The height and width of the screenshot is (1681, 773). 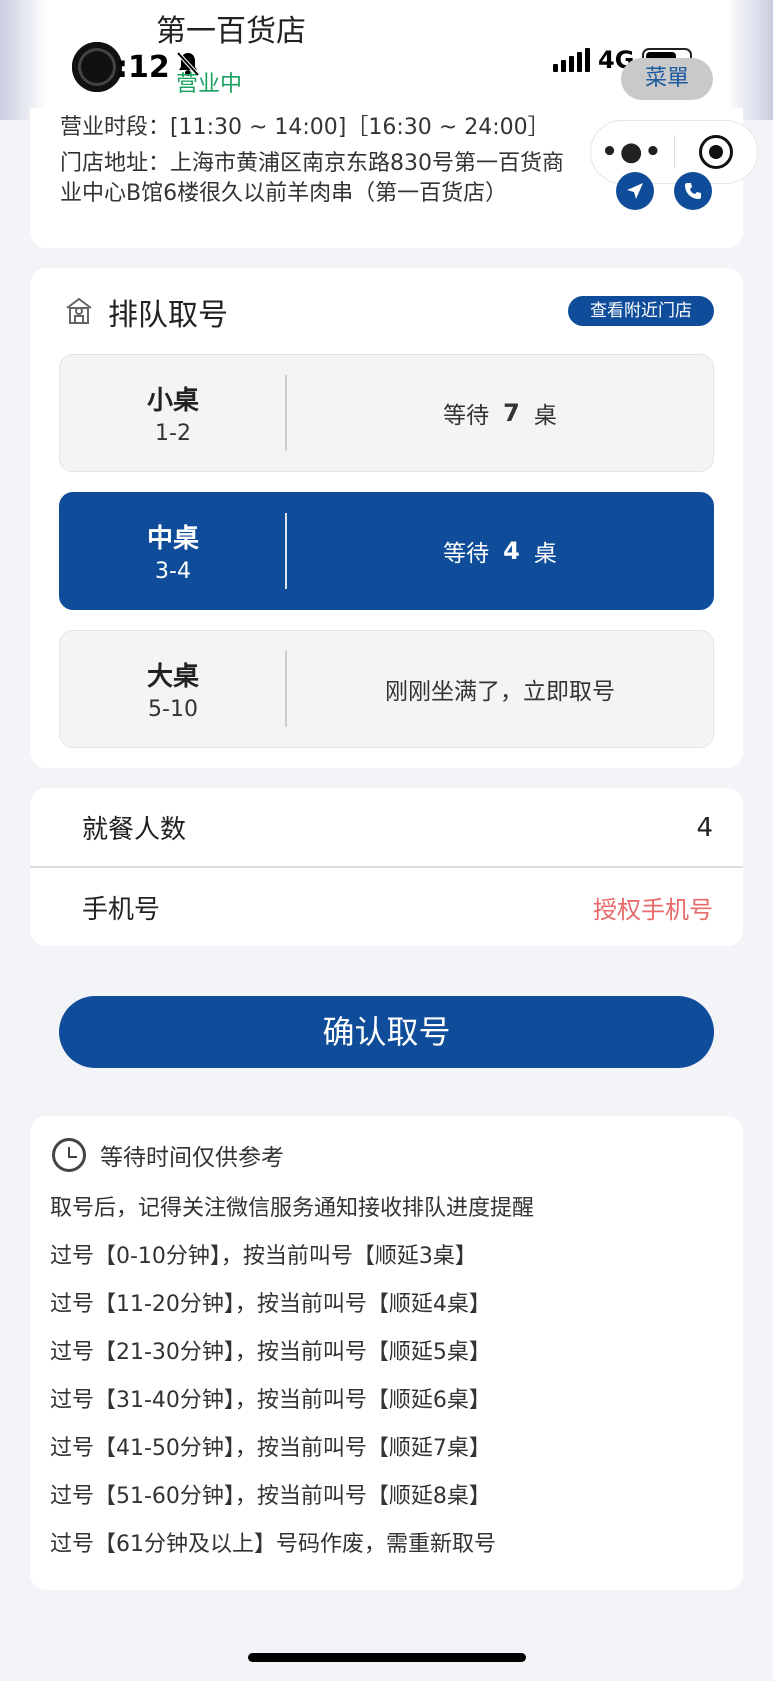 I want to click on wait-count: 7, so click(x=511, y=413).